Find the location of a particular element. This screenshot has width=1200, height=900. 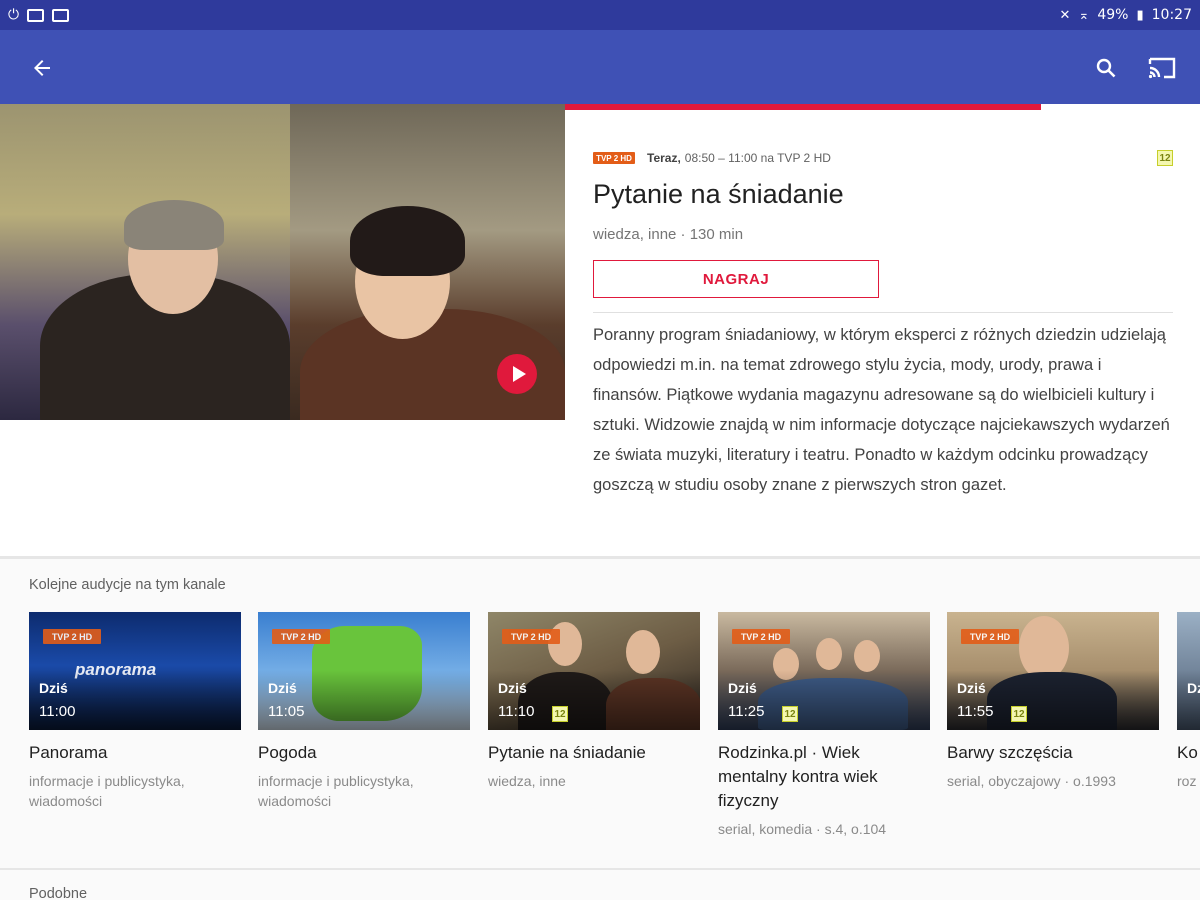

search-button is located at coordinates (1106, 68).